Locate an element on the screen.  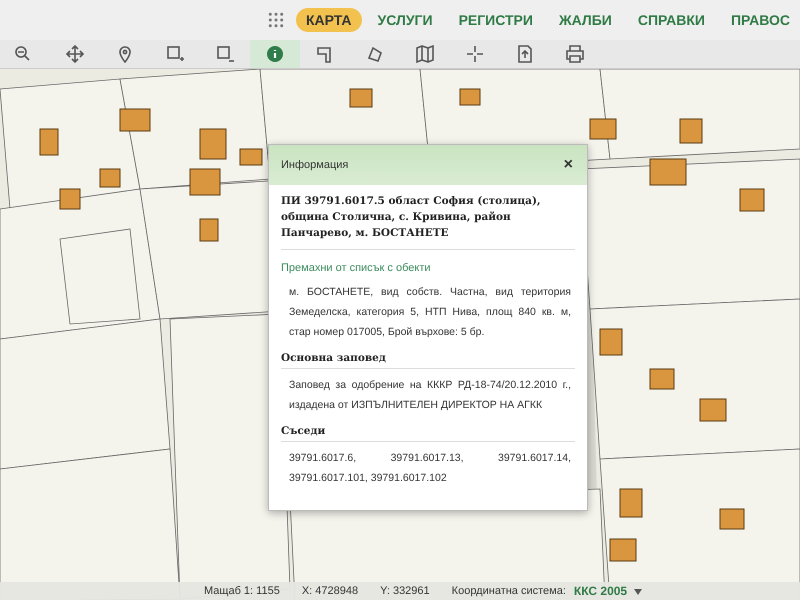
remove-from-list-link: Премахни от списък с обекти is located at coordinates (355, 268).